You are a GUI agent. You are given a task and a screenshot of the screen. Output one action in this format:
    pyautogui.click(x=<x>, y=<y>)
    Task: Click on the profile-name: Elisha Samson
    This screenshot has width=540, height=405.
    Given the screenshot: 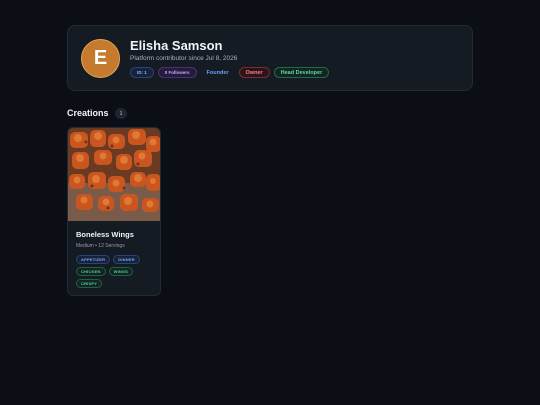 What is the action you would take?
    pyautogui.click(x=176, y=45)
    